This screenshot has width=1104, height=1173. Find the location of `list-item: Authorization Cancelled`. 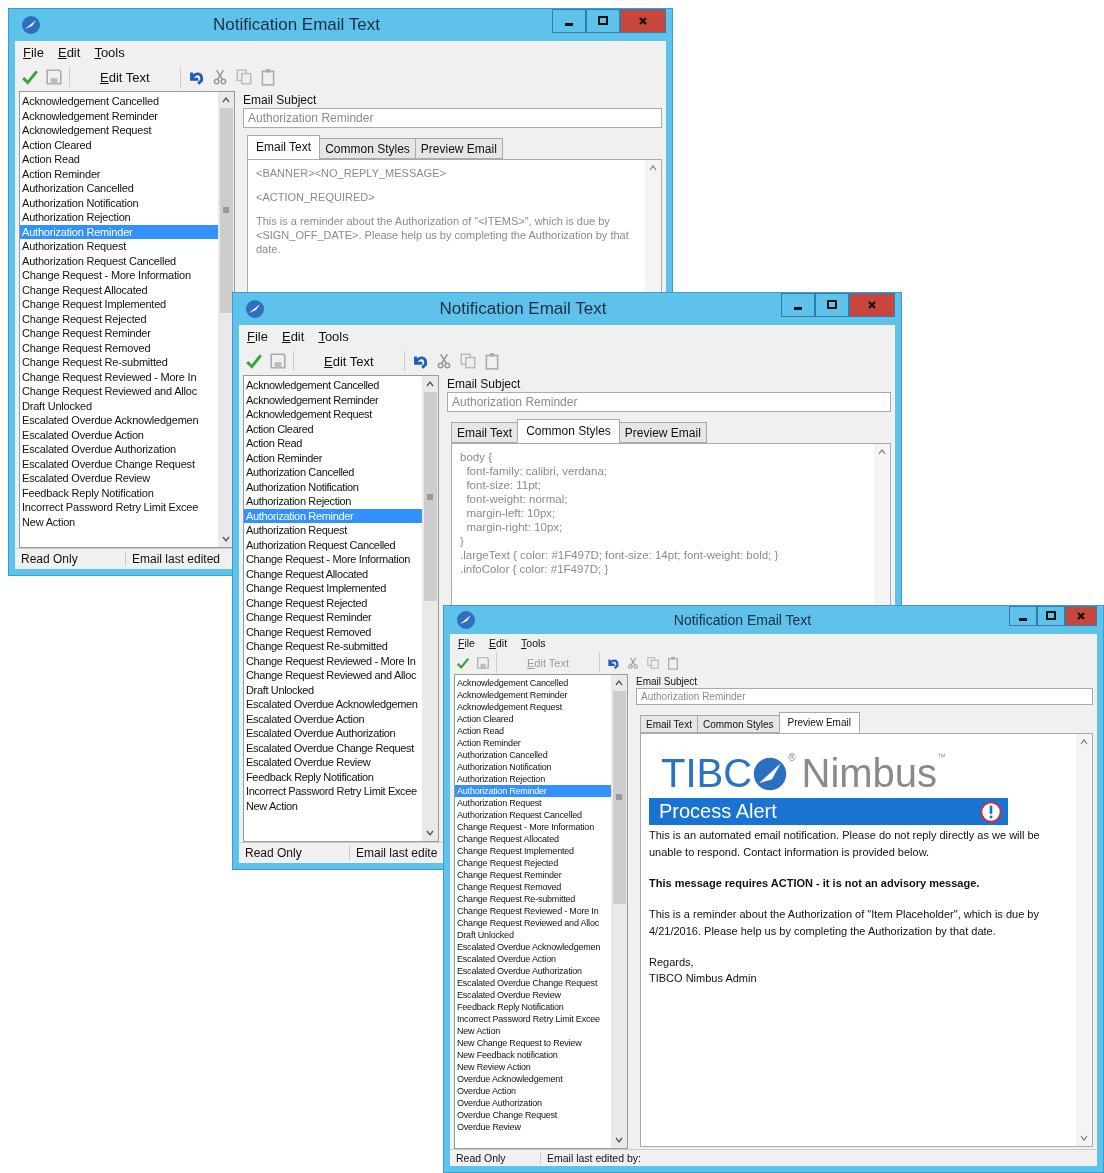

list-item: Authorization Cancelled is located at coordinates (333, 472).